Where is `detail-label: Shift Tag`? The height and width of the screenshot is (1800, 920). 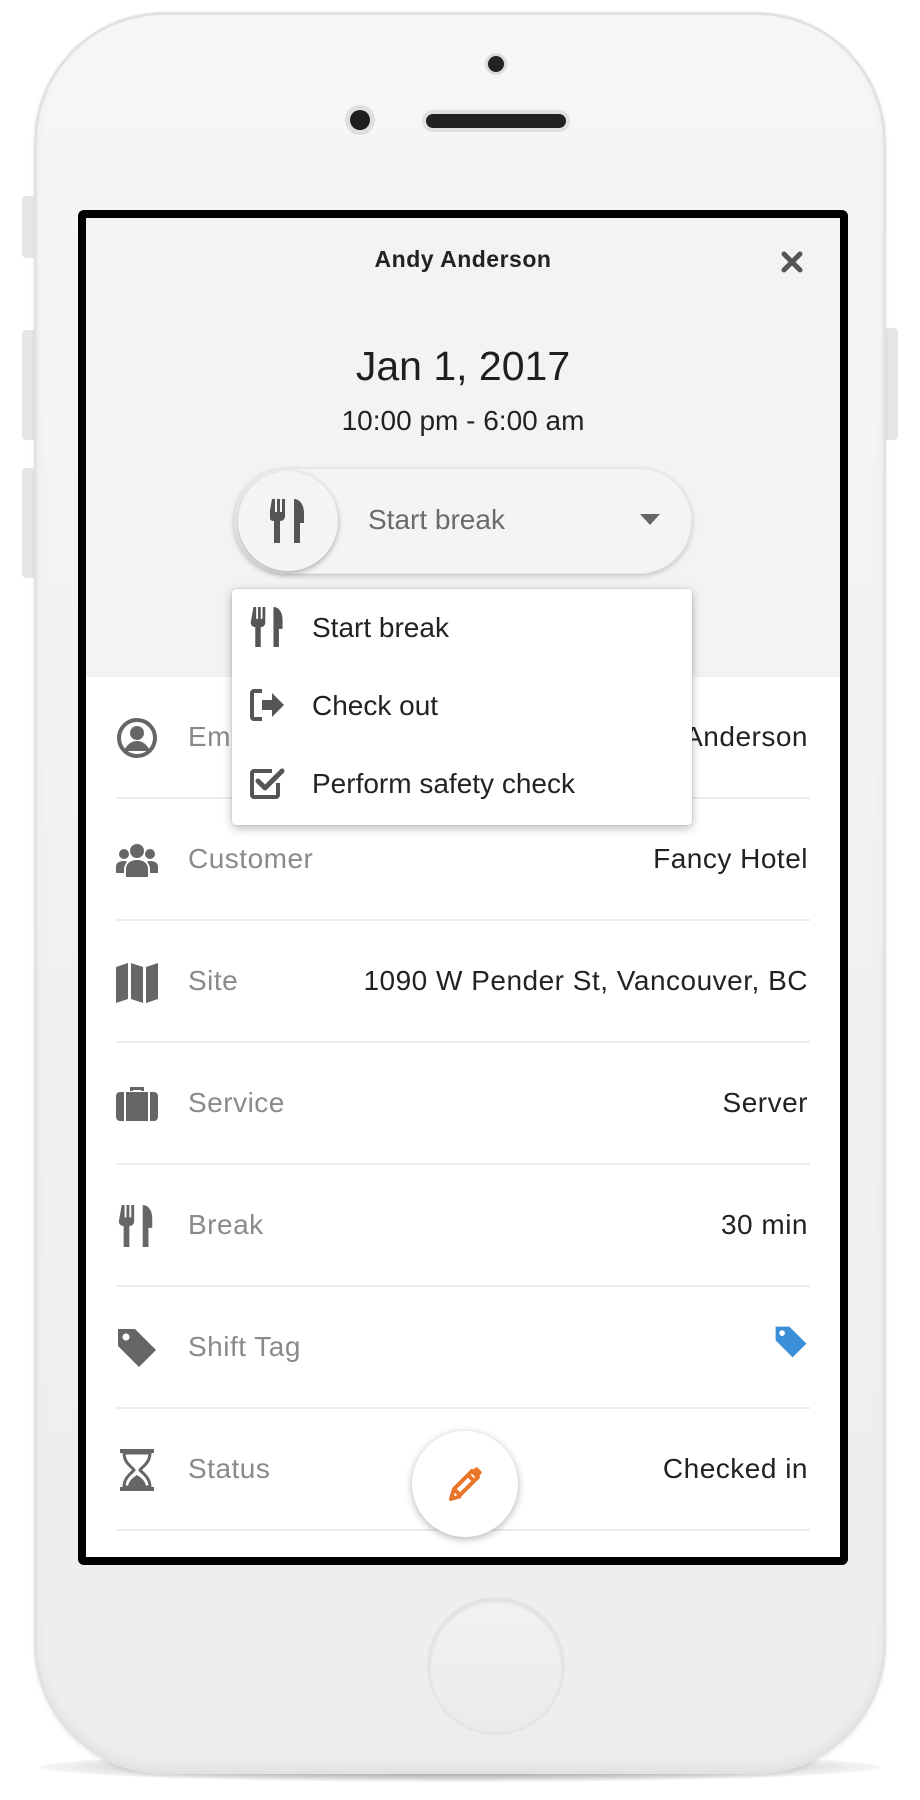
detail-label: Shift Tag is located at coordinates (244, 1346).